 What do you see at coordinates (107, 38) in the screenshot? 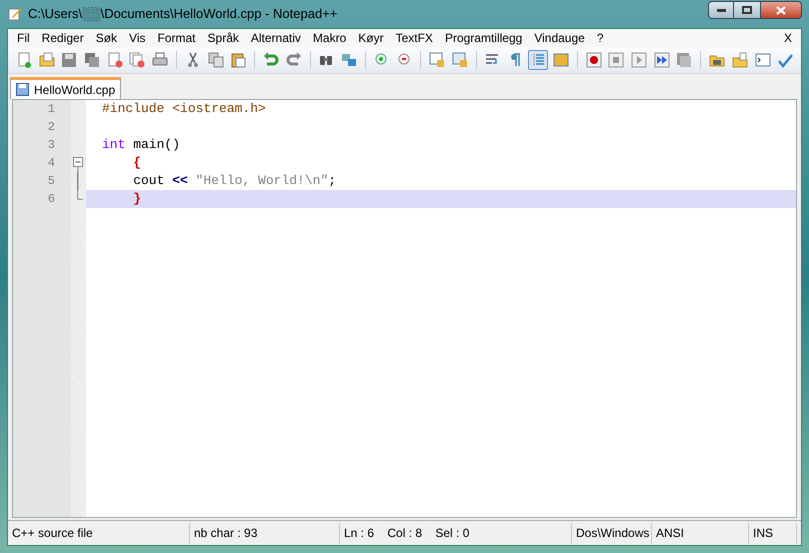
I see `menu-item: Søk` at bounding box center [107, 38].